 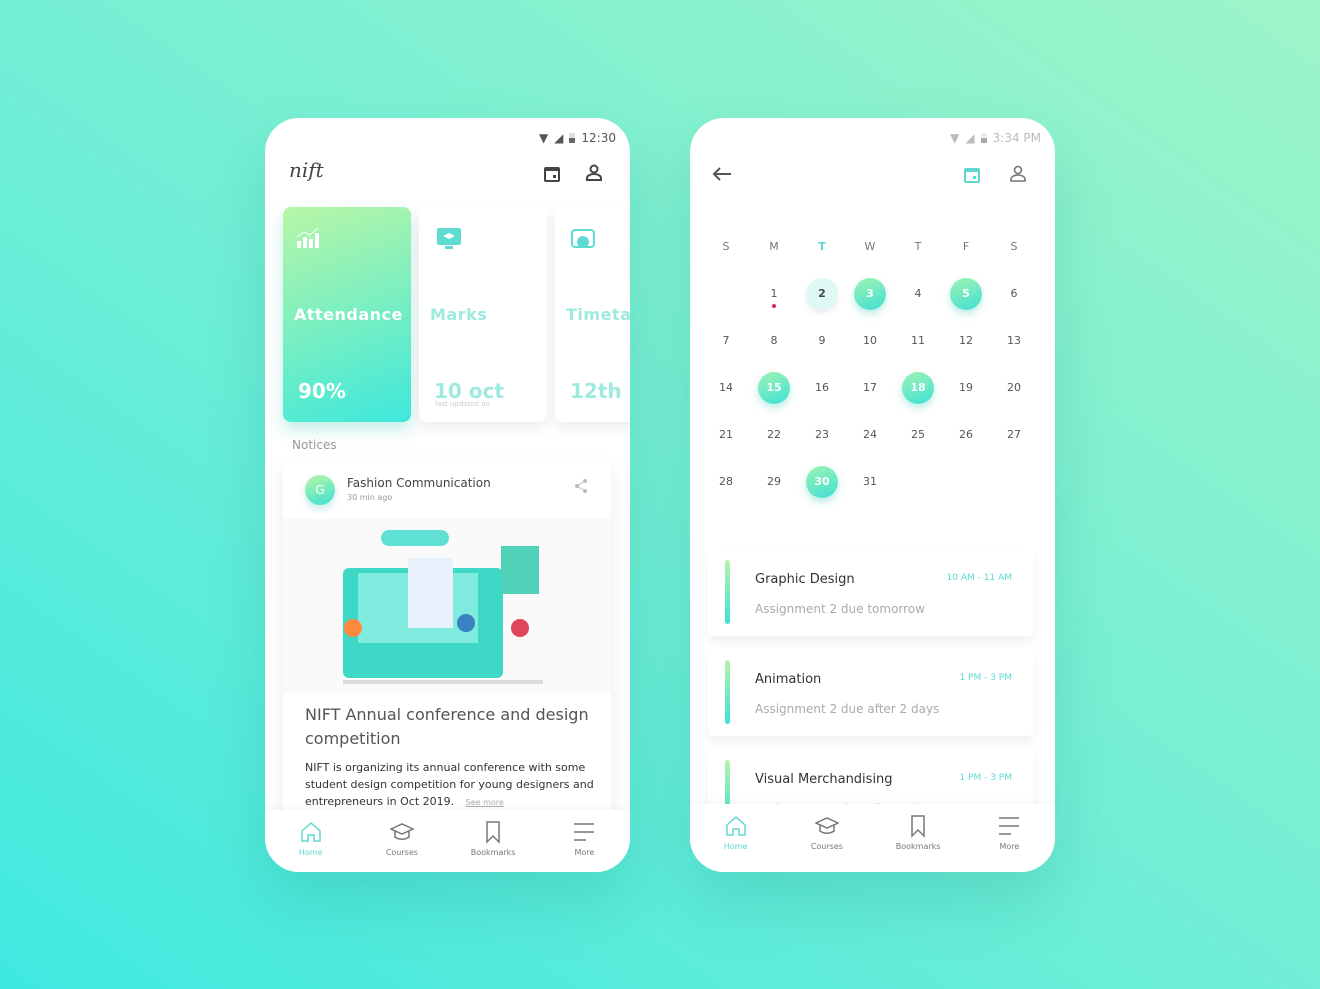 I want to click on day-number: 17, so click(x=870, y=387).